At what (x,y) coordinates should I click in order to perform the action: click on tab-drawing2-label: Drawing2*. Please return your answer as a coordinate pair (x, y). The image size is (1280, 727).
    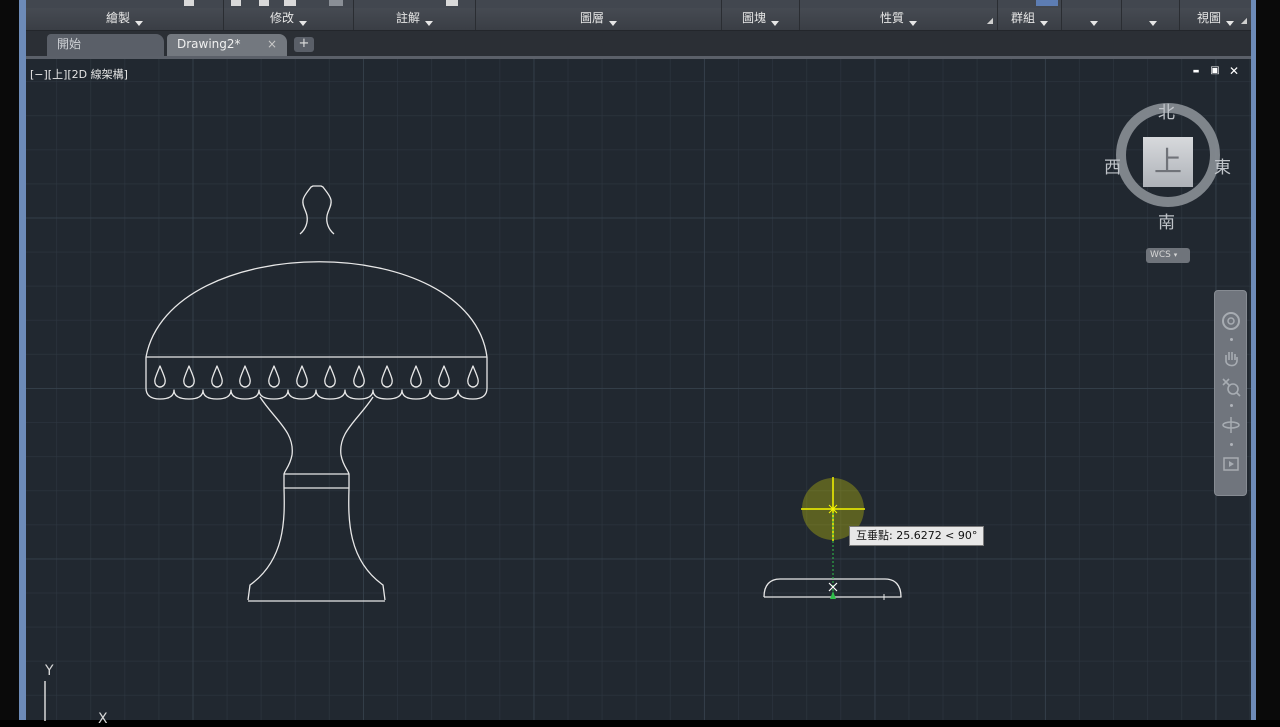
    Looking at the image, I should click on (209, 44).